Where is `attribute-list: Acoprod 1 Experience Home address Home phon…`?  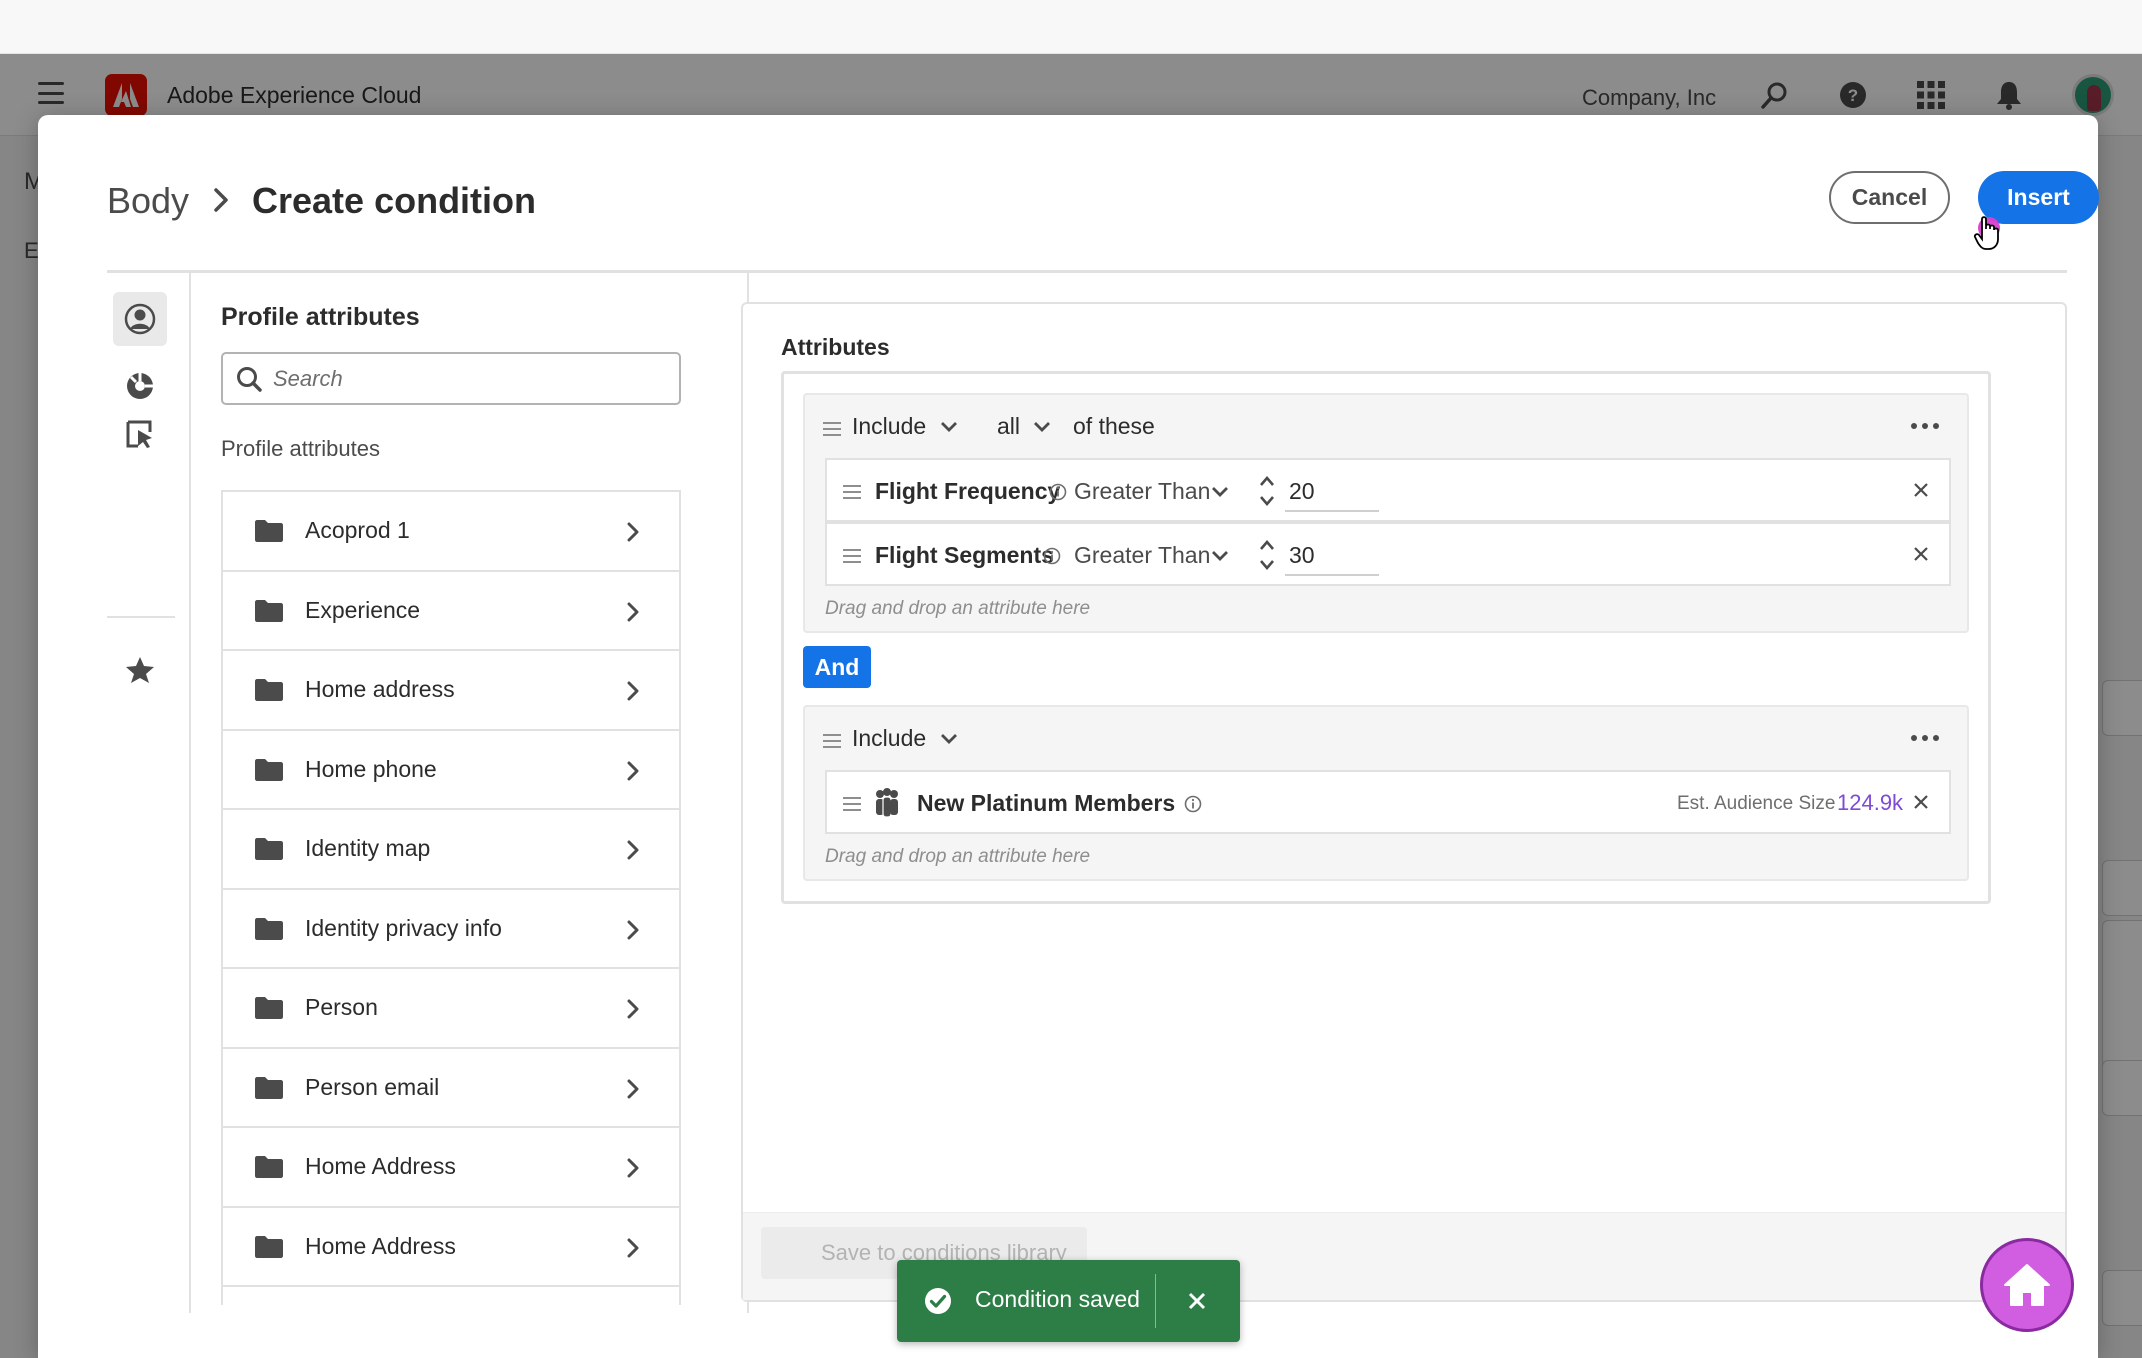 attribute-list: Acoprod 1 Experience Home address Home phon… is located at coordinates (451, 897).